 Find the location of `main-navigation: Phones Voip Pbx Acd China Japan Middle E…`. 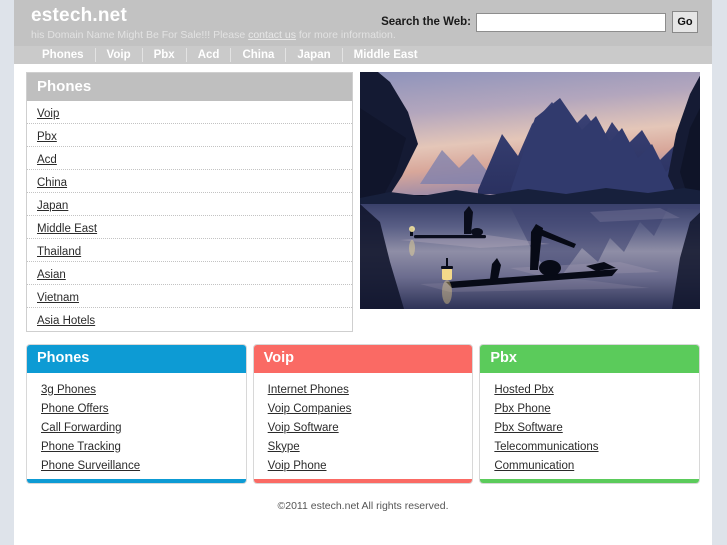

main-navigation: Phones Voip Pbx Acd China Japan Middle E… is located at coordinates (363, 55).